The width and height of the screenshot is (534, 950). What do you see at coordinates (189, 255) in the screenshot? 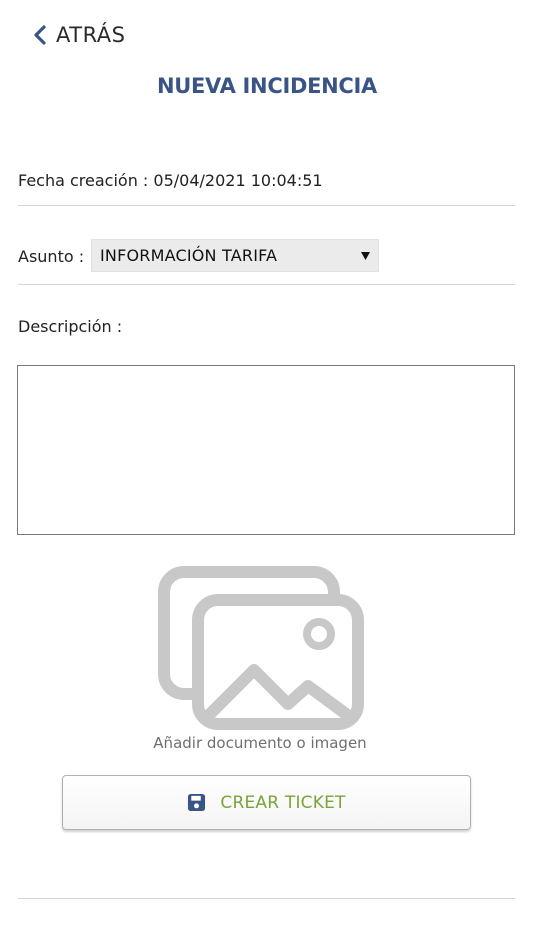
I see `subject-select-value: INFORMACIÓN TARIFA` at bounding box center [189, 255].